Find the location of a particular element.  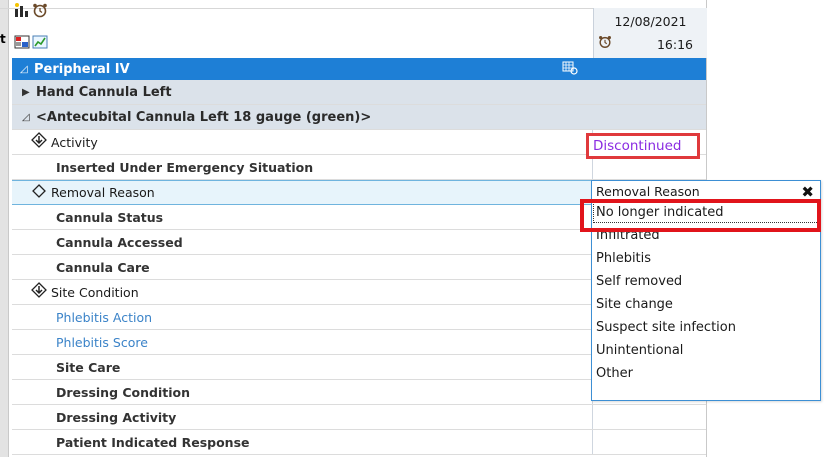

row-label: Cannula Status is located at coordinates (110, 217).